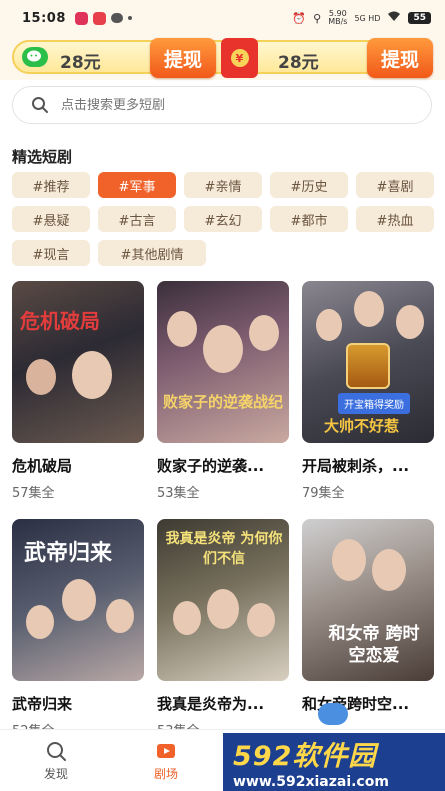  I want to click on nav-theater: 剧场, so click(166, 761).